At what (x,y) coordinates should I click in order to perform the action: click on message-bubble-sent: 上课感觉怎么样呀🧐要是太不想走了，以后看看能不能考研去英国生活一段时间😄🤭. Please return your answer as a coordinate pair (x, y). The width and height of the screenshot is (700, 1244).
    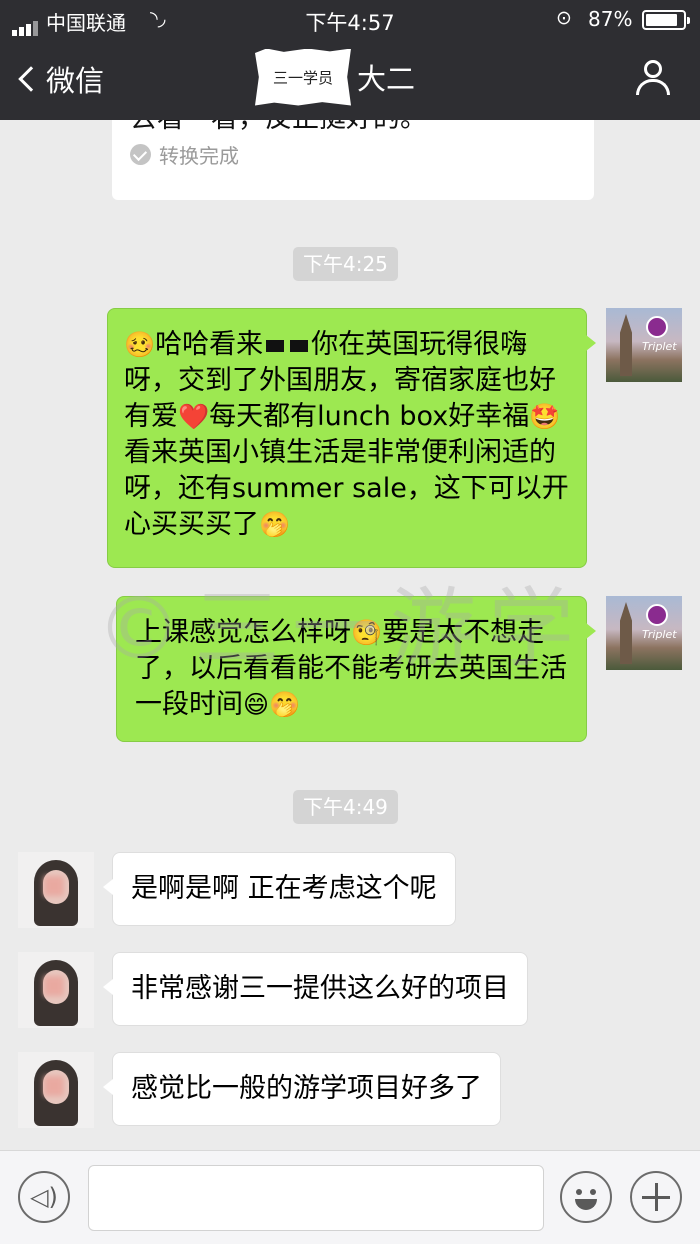
    Looking at the image, I should click on (356, 669).